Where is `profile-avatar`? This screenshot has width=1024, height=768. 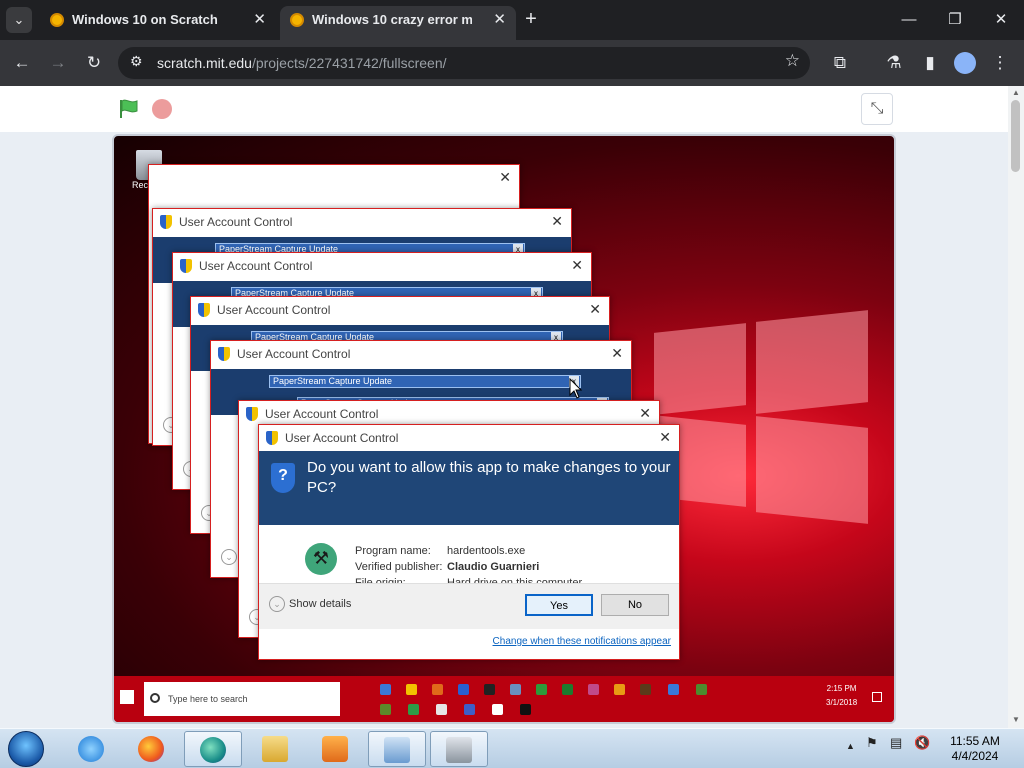 profile-avatar is located at coordinates (965, 63).